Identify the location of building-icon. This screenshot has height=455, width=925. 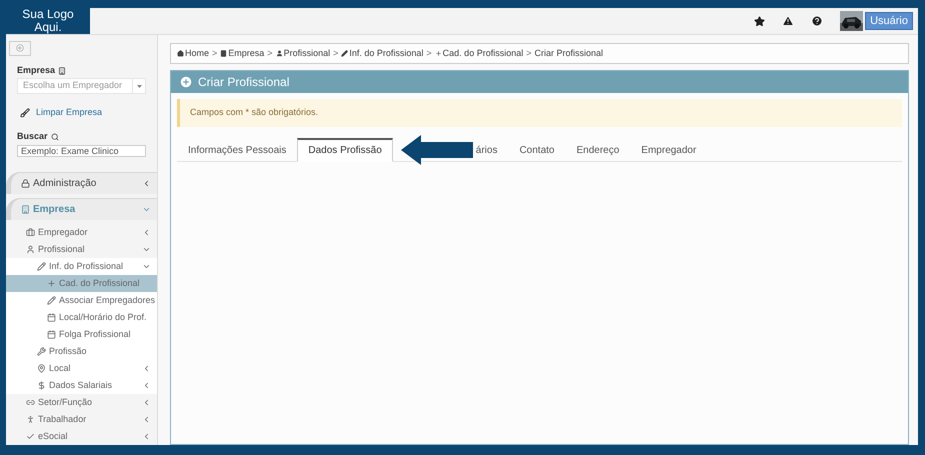
(62, 70).